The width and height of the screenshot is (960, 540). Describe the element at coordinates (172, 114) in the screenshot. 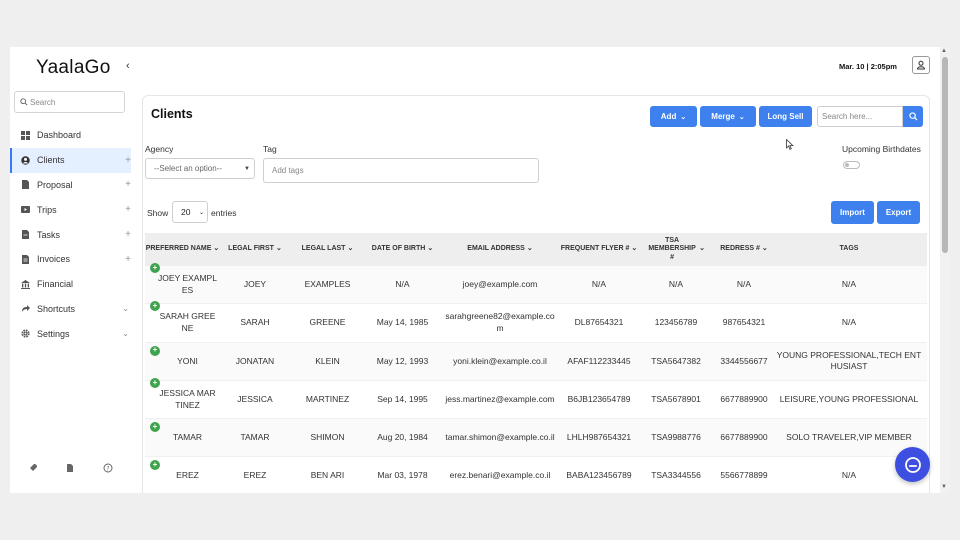

I see `page-title: Clients` at that location.